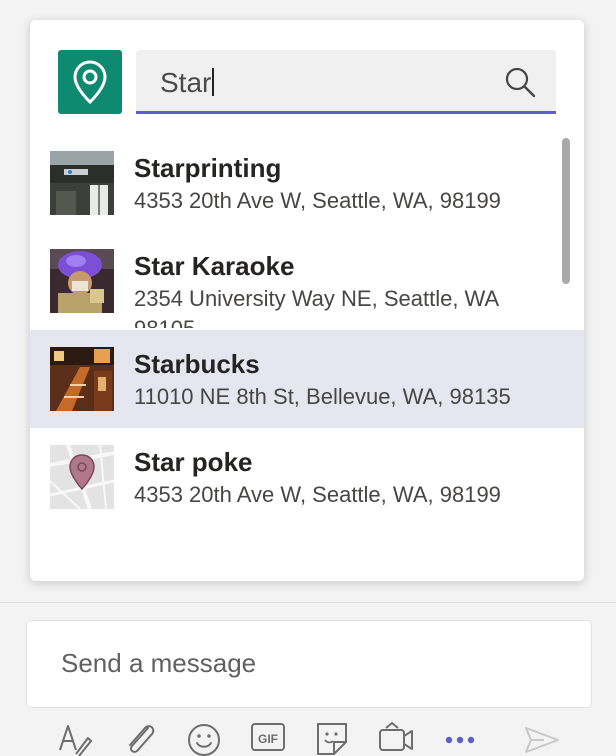 This screenshot has height=756, width=616. I want to click on send-icon, so click(542, 740).